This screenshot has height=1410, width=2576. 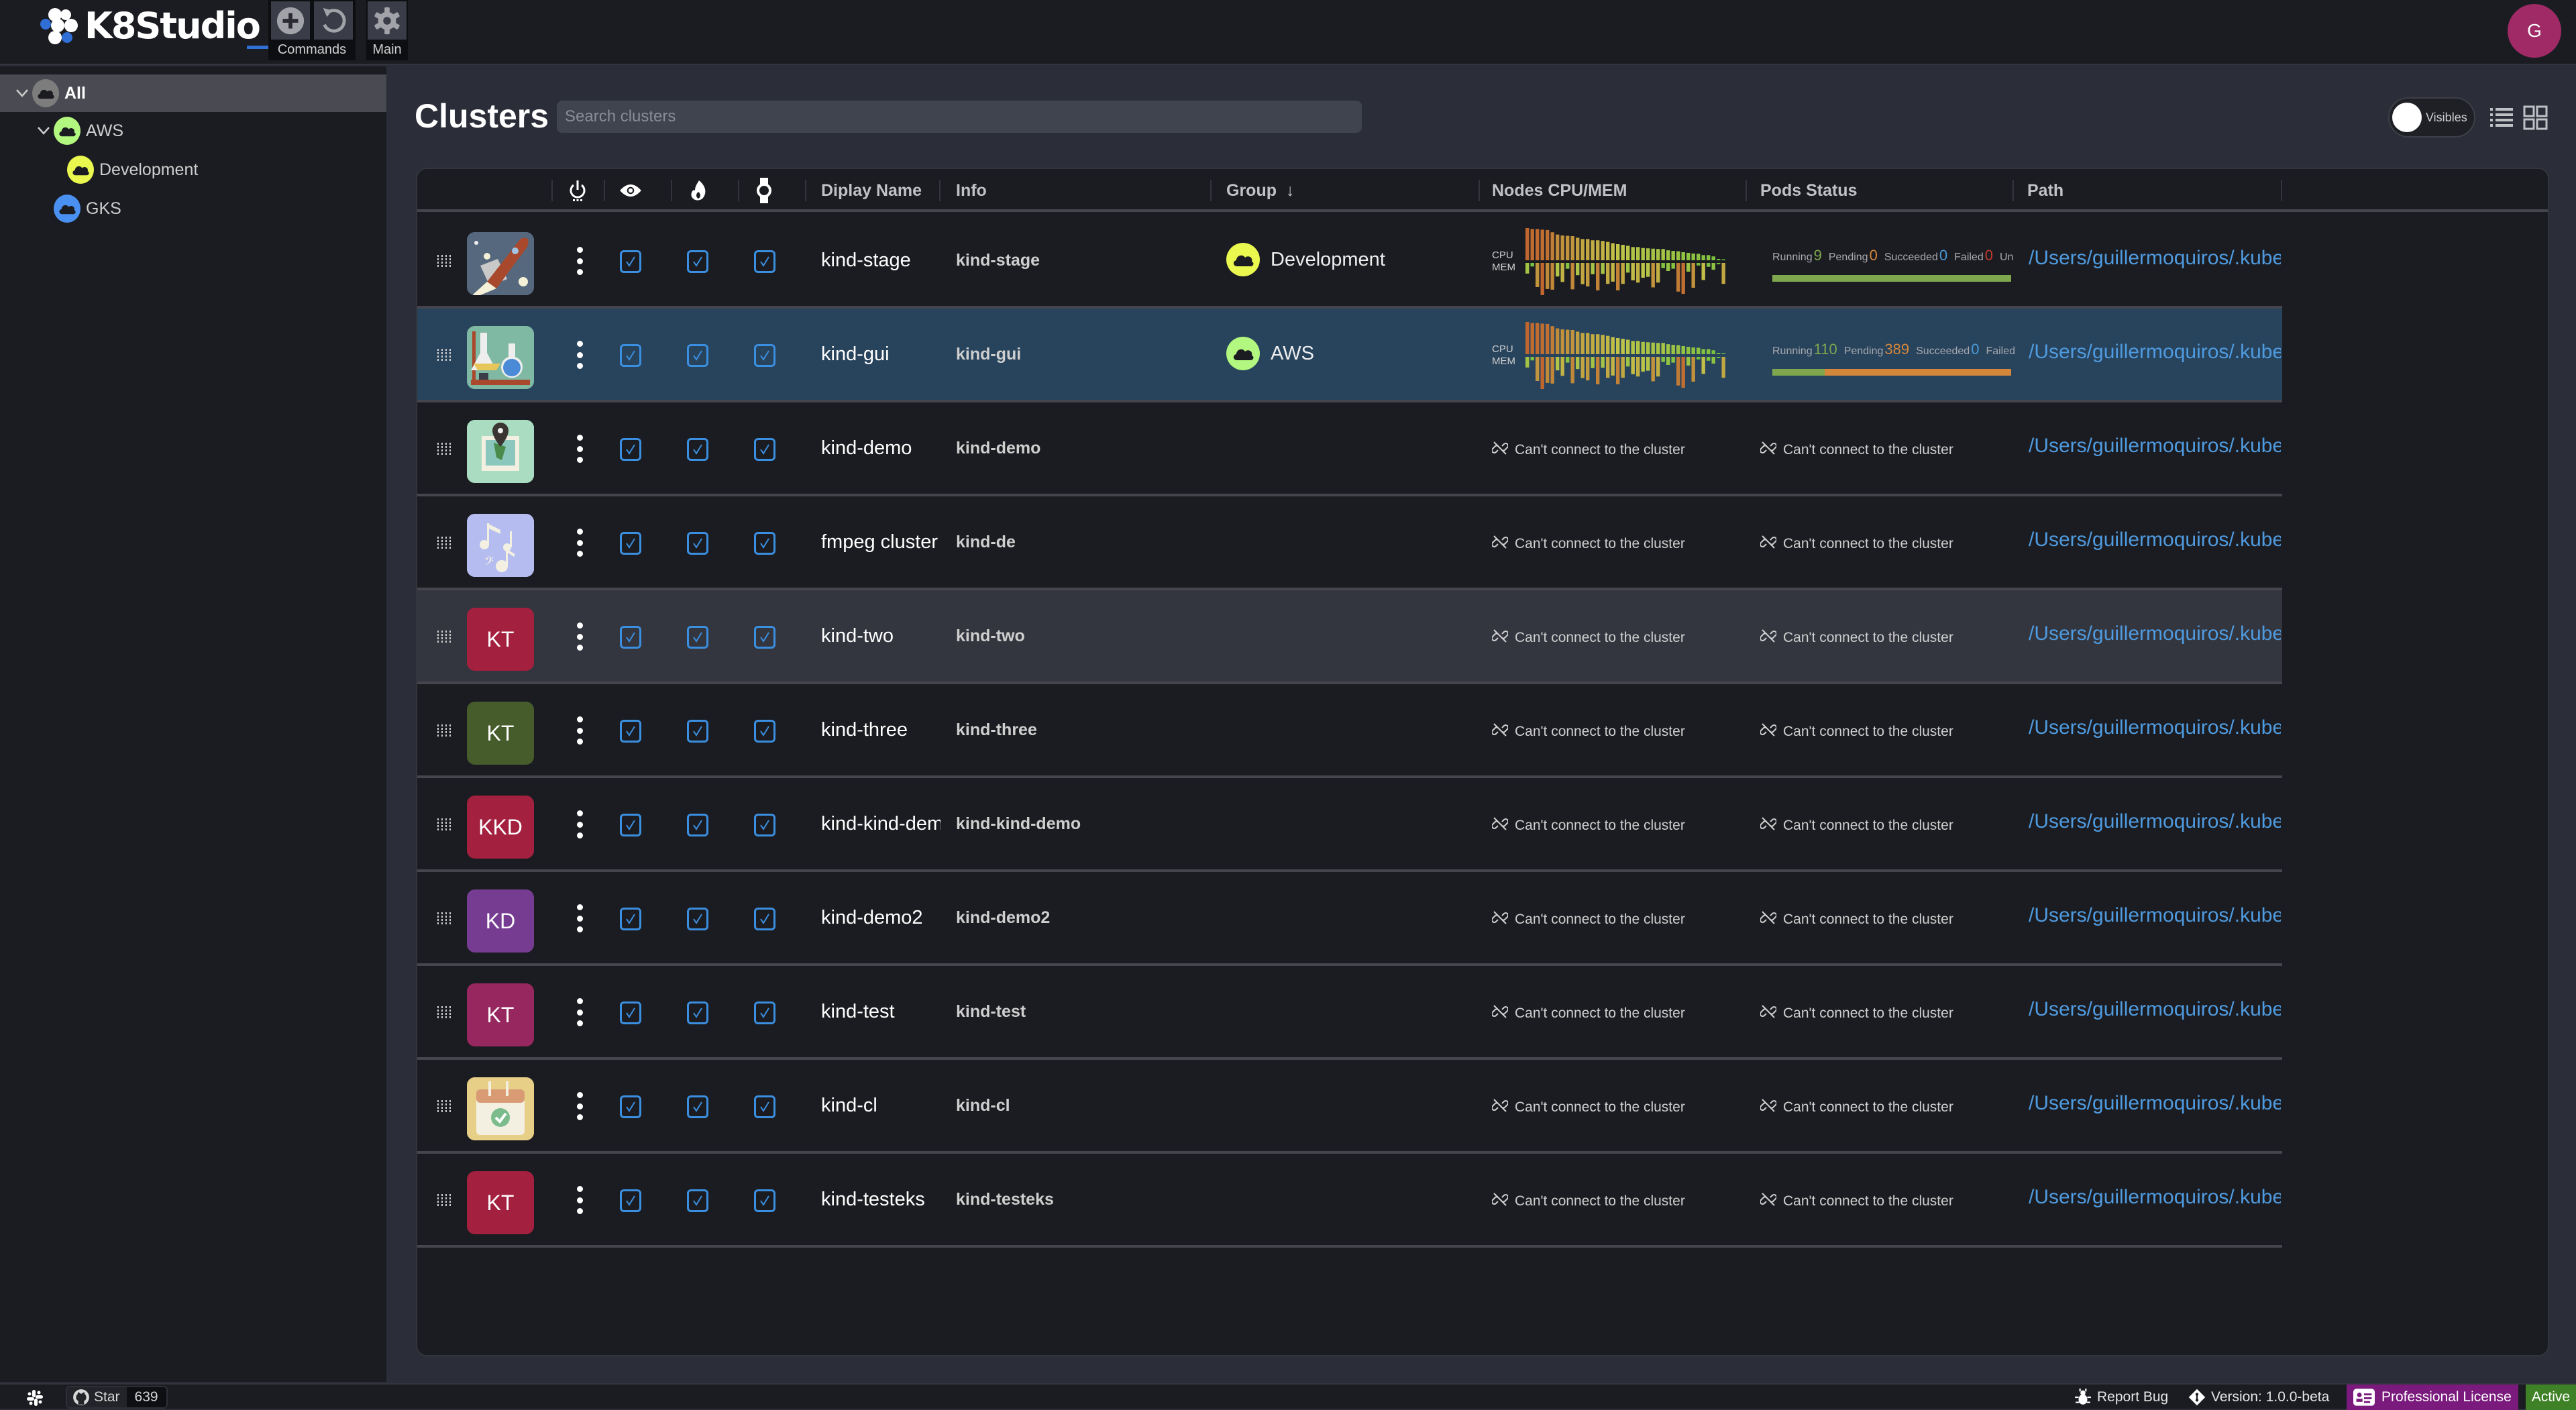 I want to click on main-settings-button, so click(x=387, y=20).